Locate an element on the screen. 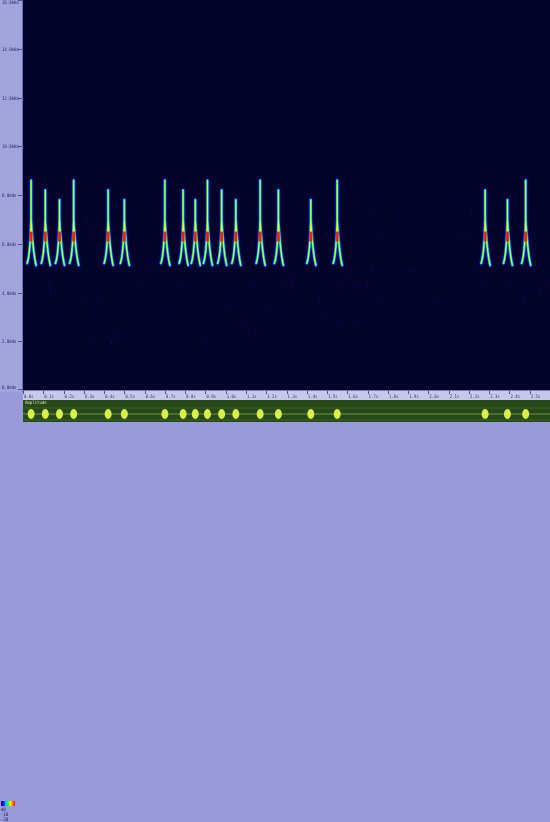  time-tick-label: 1.1s is located at coordinates (251, 396).